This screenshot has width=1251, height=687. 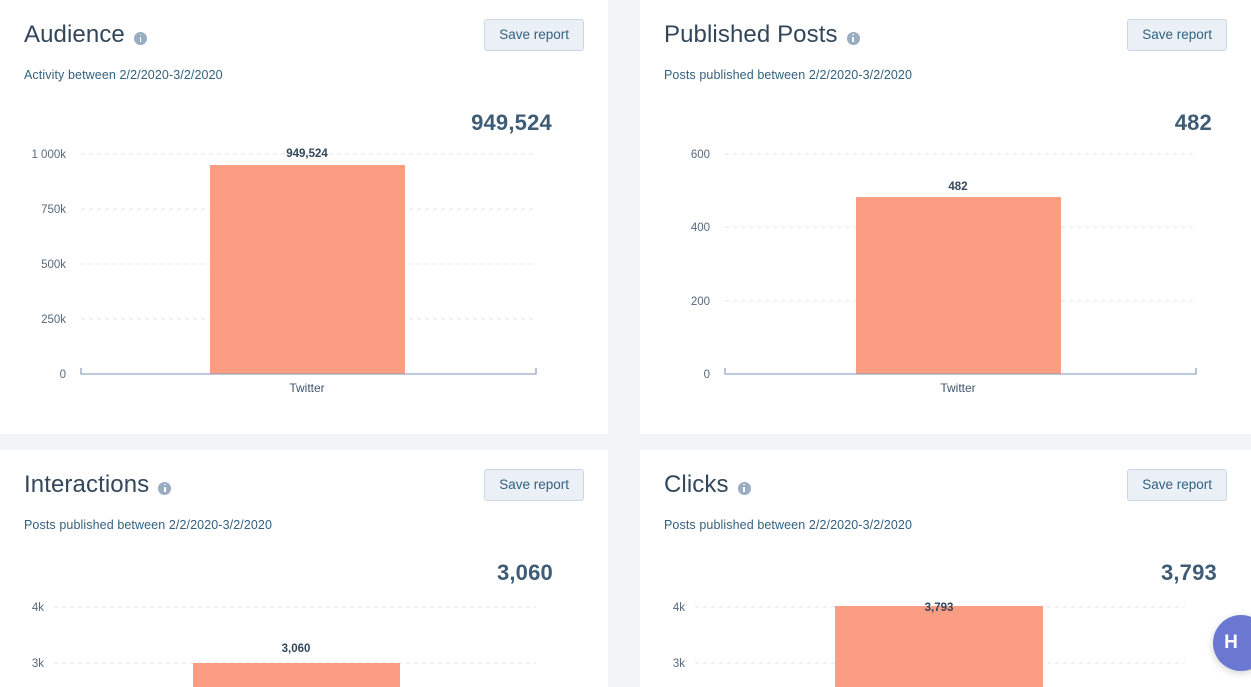 I want to click on clicks-chart-svg: 4k 3k 3,793, so click(x=929, y=644).